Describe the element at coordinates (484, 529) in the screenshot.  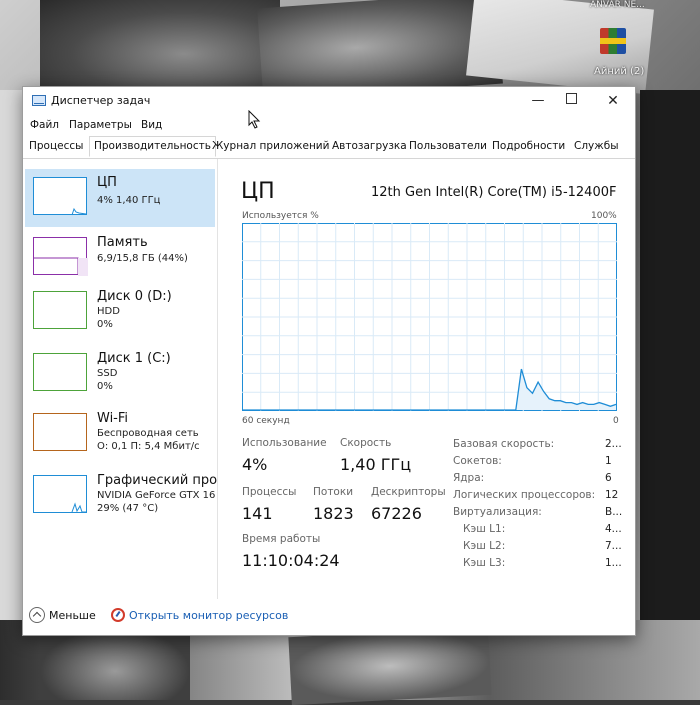
I see `spec-label: Кэш L1:` at that location.